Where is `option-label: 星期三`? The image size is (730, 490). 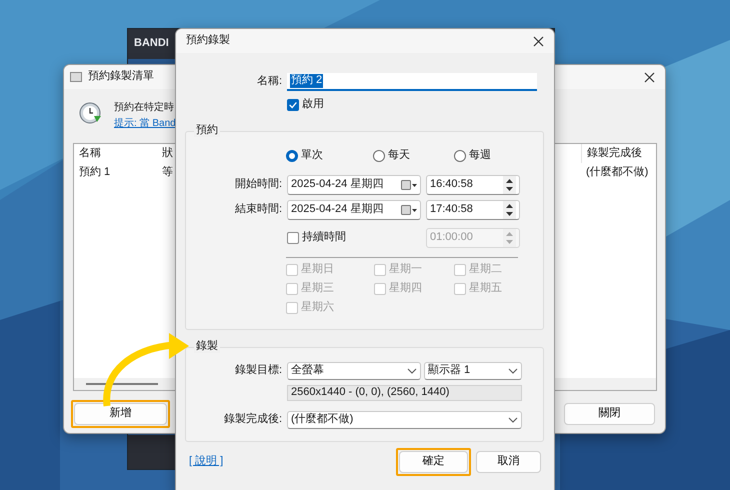 option-label: 星期三 is located at coordinates (317, 289).